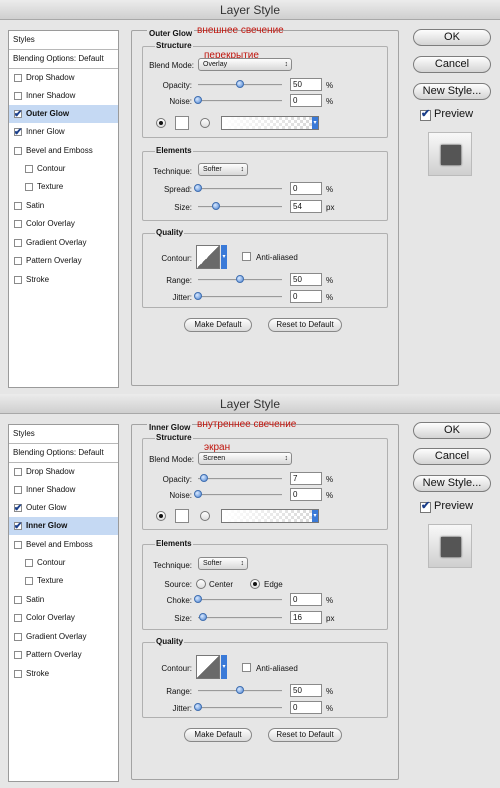 The height and width of the screenshot is (788, 500). I want to click on source-center-radio, so click(201, 584).